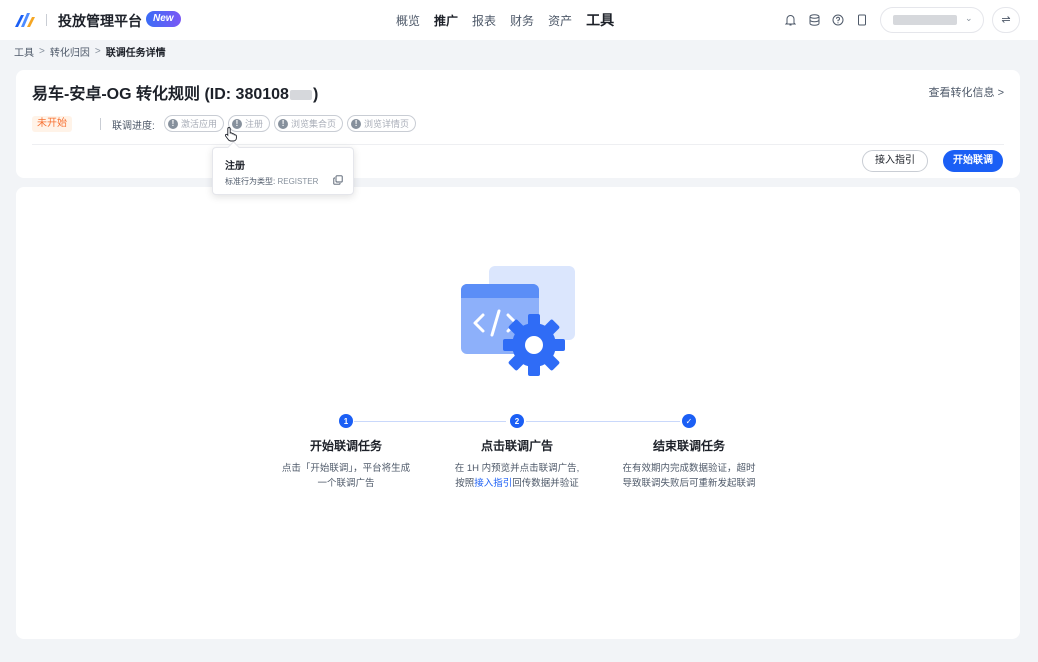 The width and height of the screenshot is (1038, 662). Describe the element at coordinates (688, 446) in the screenshot. I see `flow-step-title: 结束联调任务` at that location.